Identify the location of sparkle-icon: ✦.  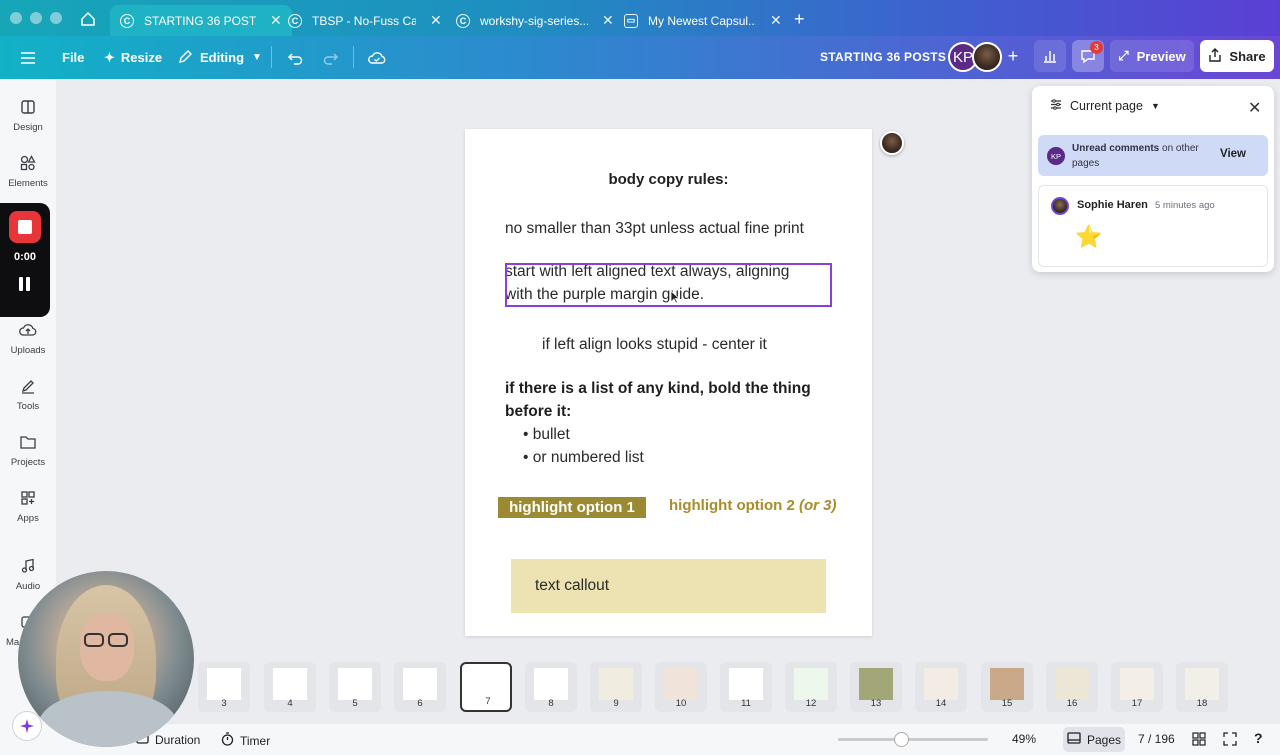
(109, 57).